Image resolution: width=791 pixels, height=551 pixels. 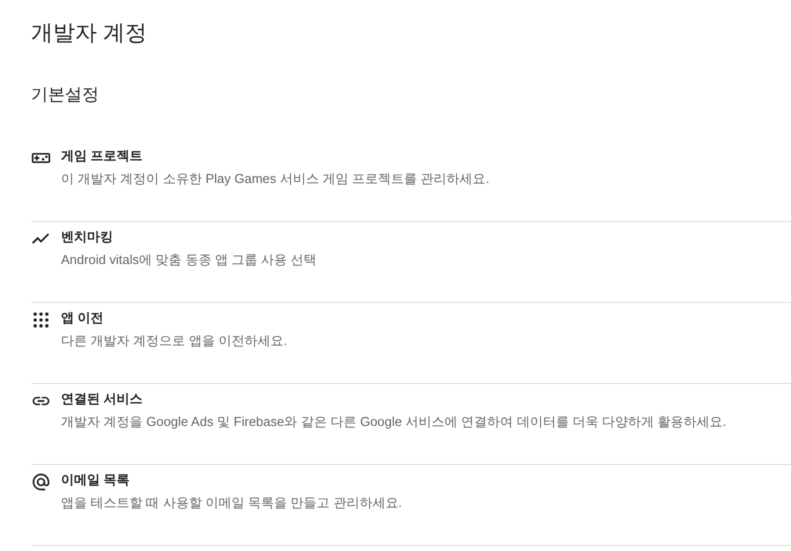 What do you see at coordinates (189, 260) in the screenshot?
I see `item-description: Android vitals에 맞춤 동종 앱 그룹 사용 선택` at bounding box center [189, 260].